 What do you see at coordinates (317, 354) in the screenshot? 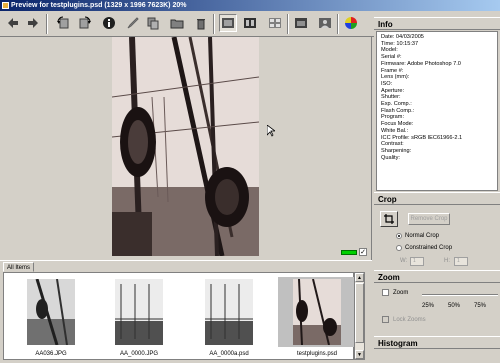
I see `thumbnail-filename: testplugins.psd` at bounding box center [317, 354].